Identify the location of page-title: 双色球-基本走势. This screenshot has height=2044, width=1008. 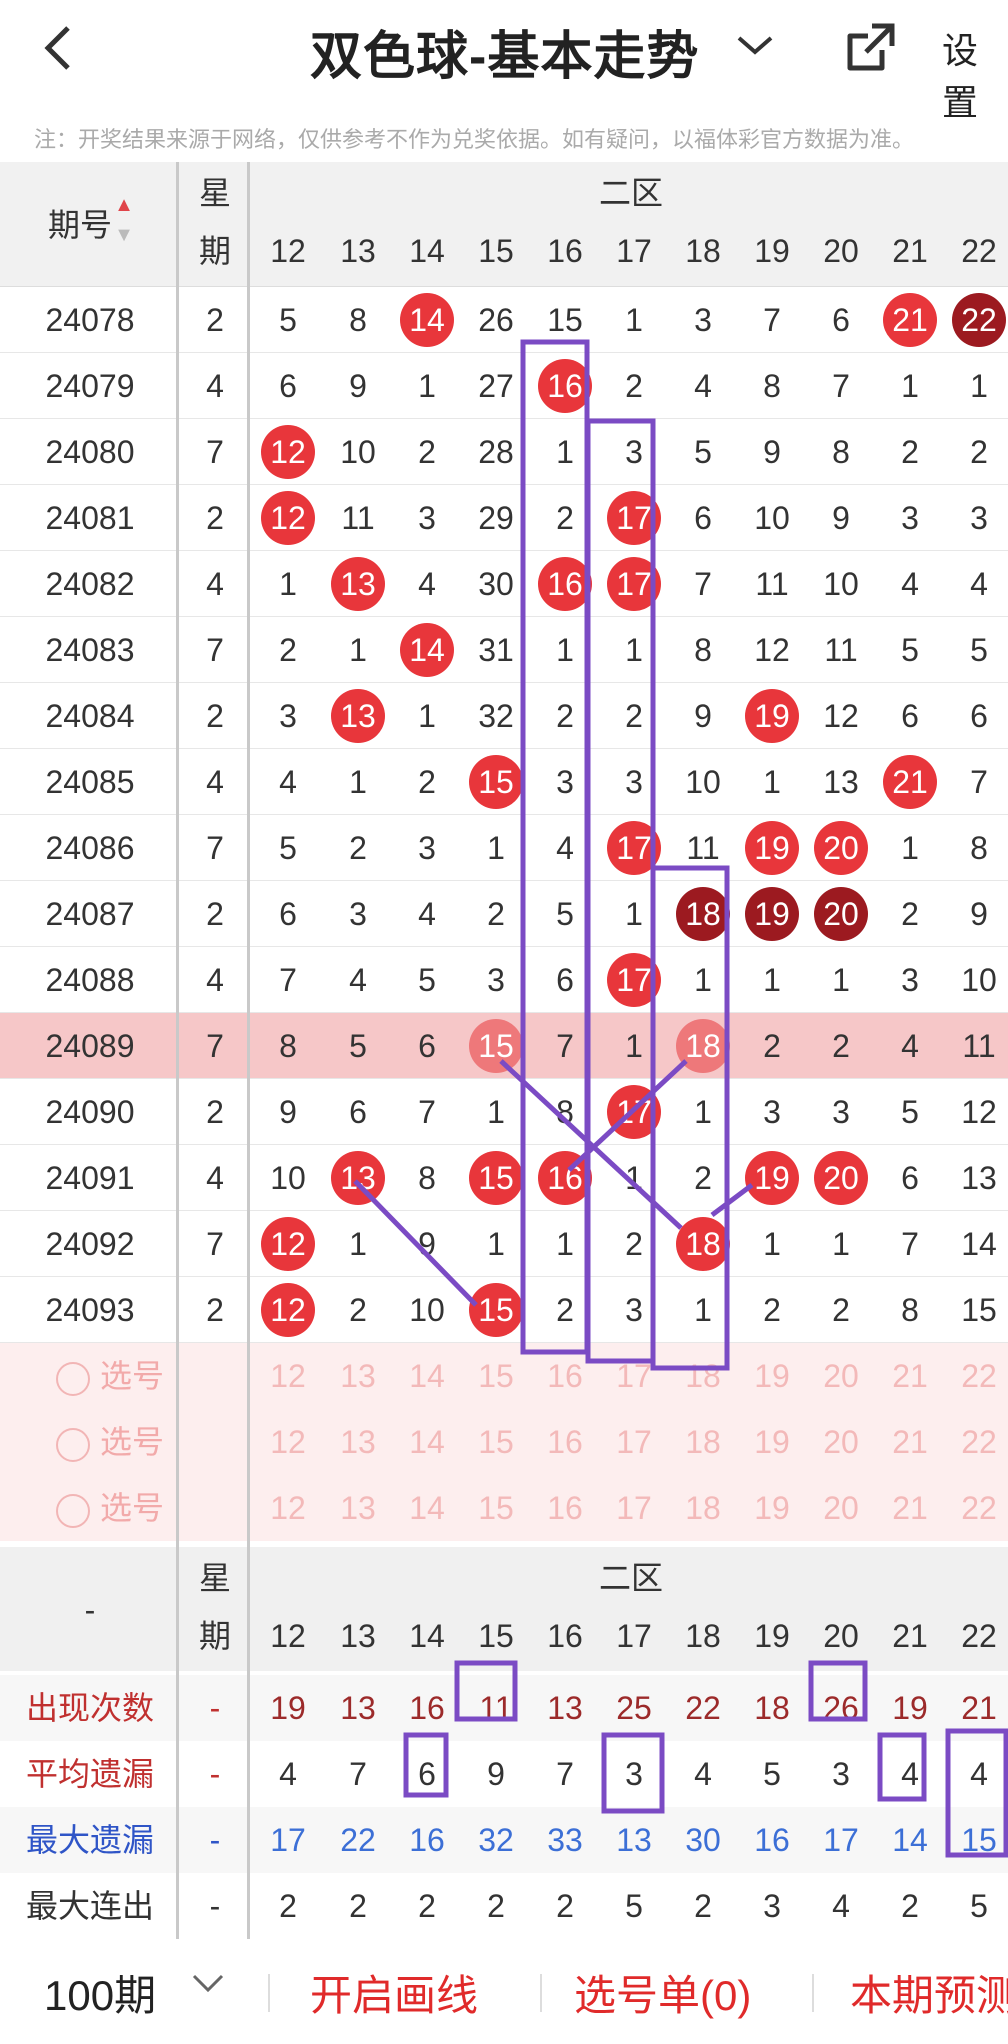
(504, 51).